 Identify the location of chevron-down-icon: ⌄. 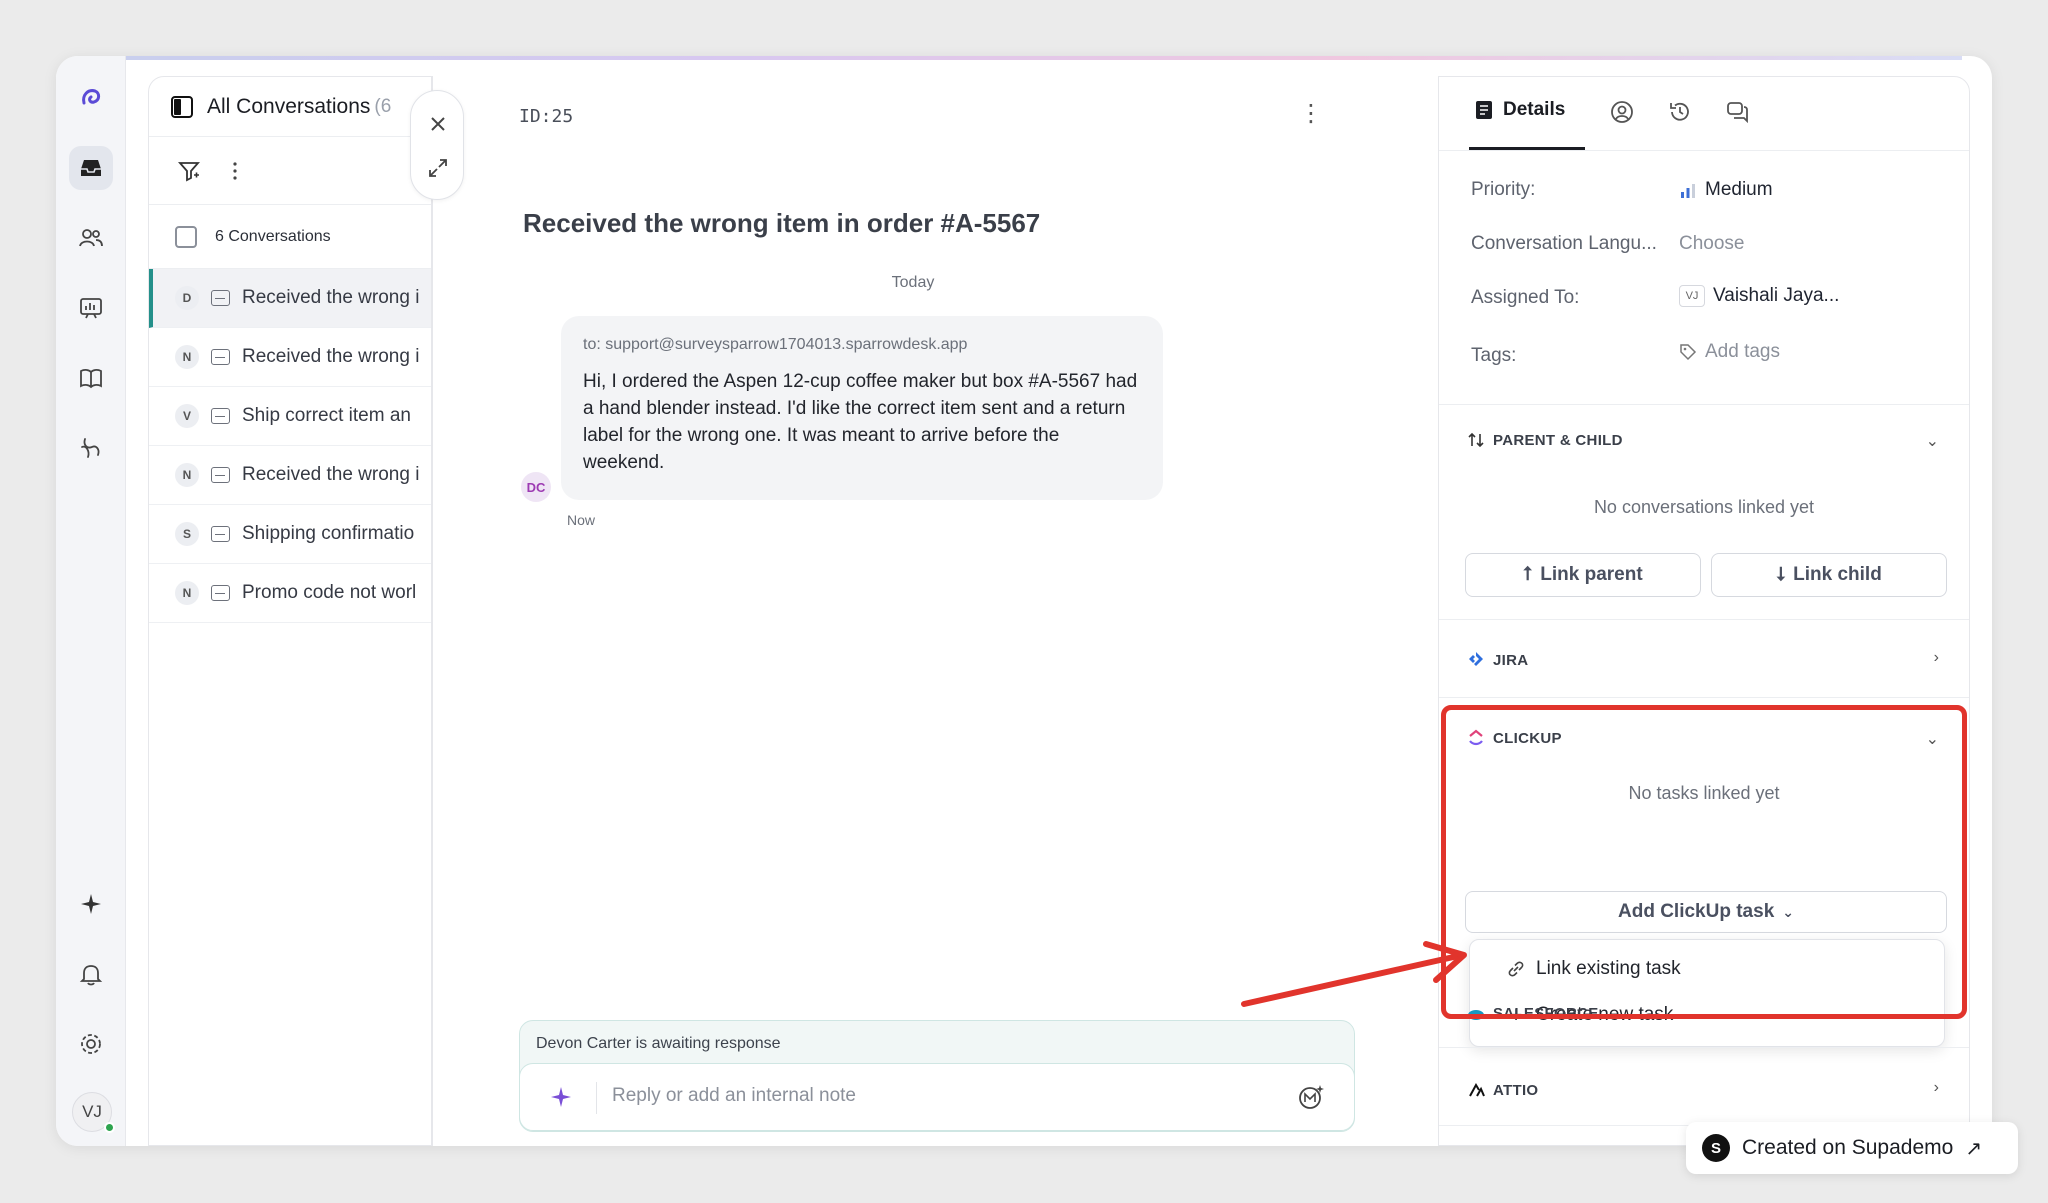
(1932, 441).